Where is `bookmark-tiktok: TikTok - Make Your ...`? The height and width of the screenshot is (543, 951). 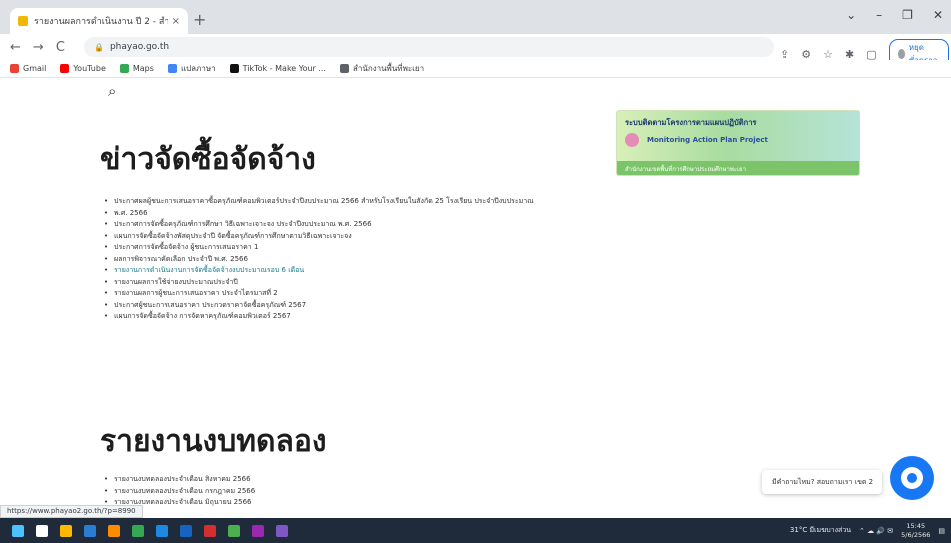
bookmark-tiktok: TikTok - Make Your ... is located at coordinates (277, 68).